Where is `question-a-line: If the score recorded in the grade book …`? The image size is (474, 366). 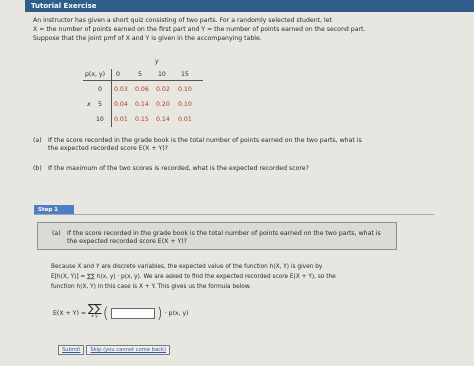
question-a-line: If the score recorded in the grade book … is located at coordinates (205, 140).